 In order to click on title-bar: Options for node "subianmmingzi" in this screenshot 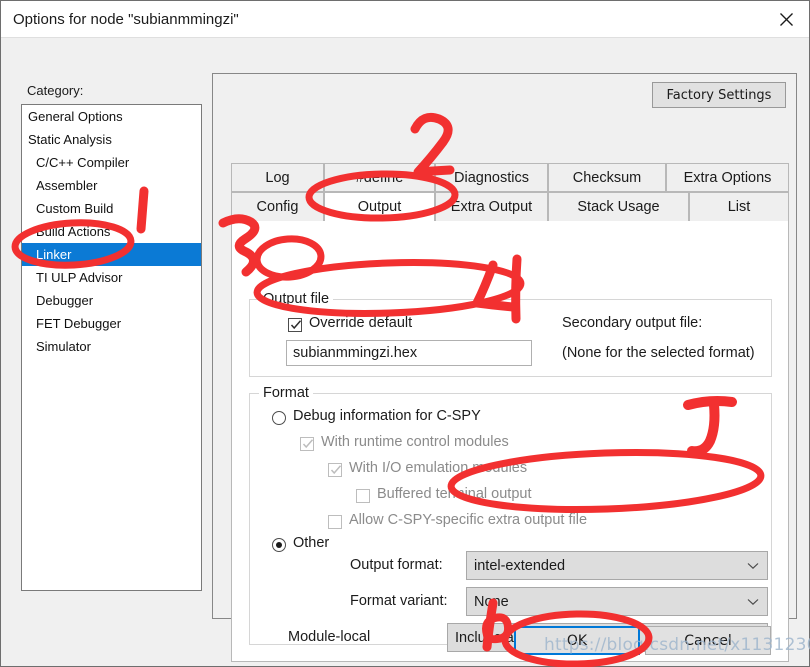, I will do `click(405, 19)`.